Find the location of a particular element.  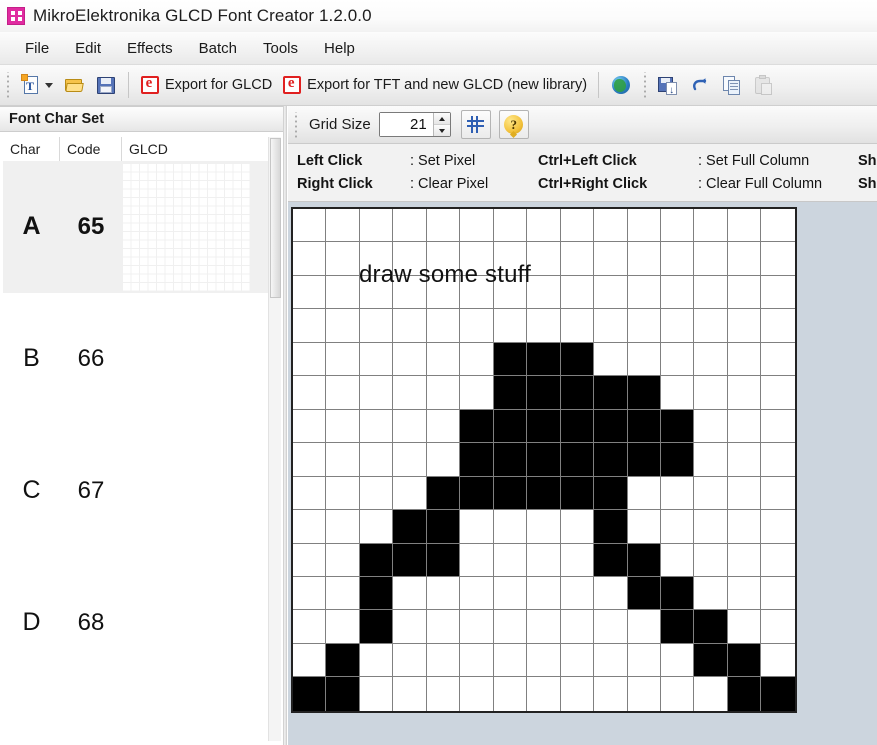

menu-item-file: File is located at coordinates (37, 48).